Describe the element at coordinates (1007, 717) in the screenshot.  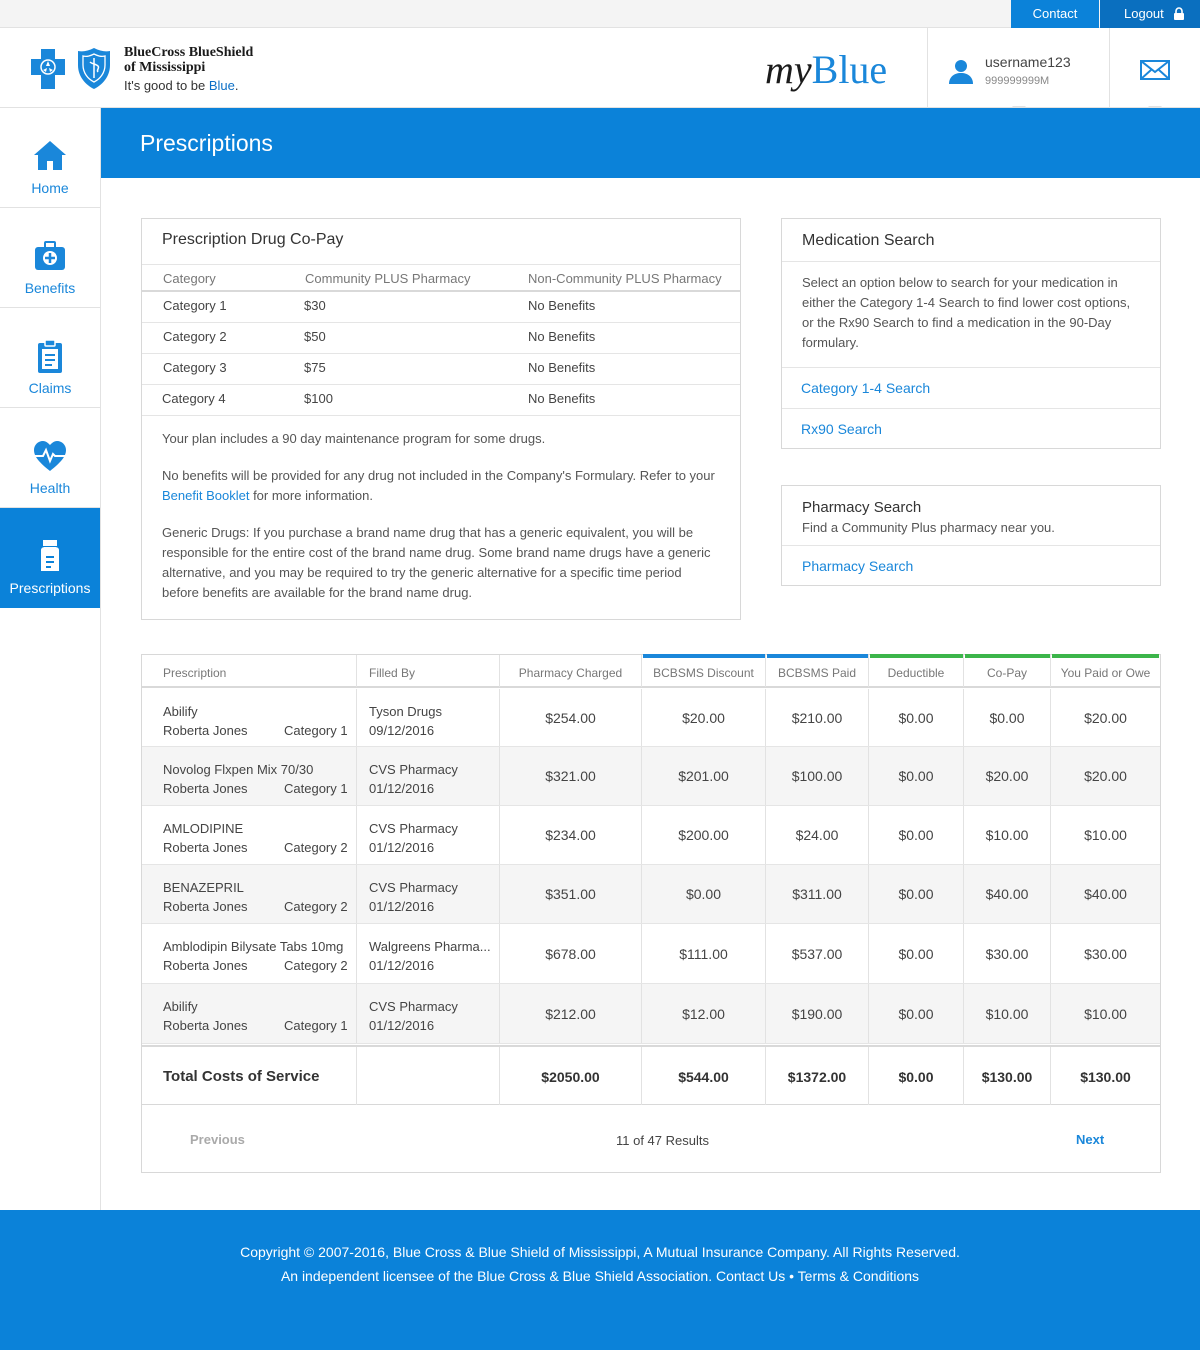
I see `copay-cell: $0.00` at that location.